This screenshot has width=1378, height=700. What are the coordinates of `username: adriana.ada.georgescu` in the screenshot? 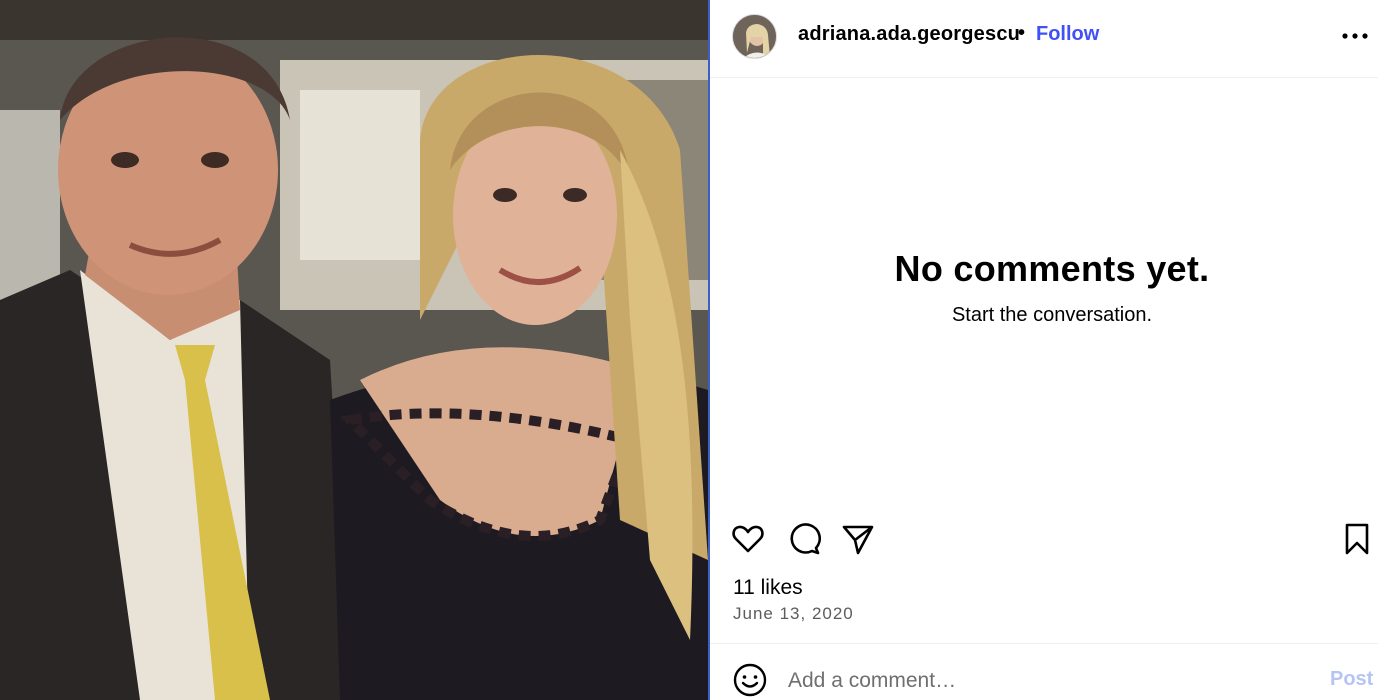 It's located at (909, 34).